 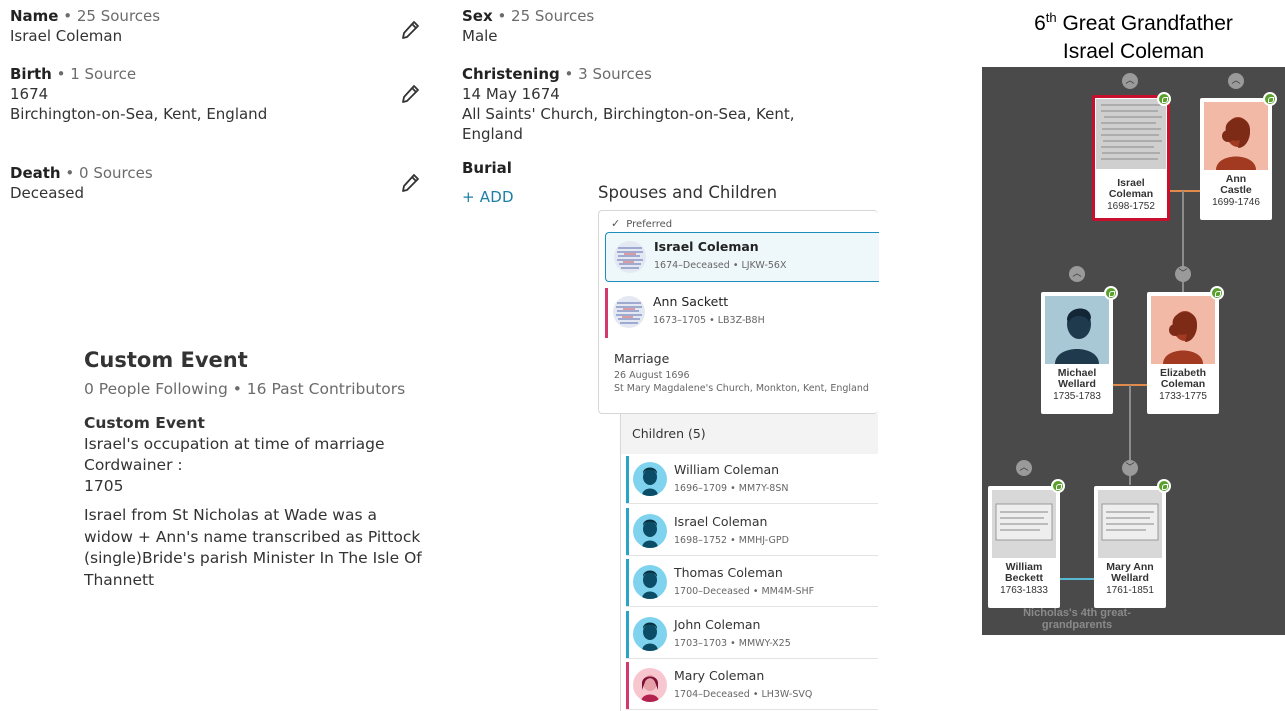 I want to click on tree-card-name2: Wellard, so click(x=1130, y=578).